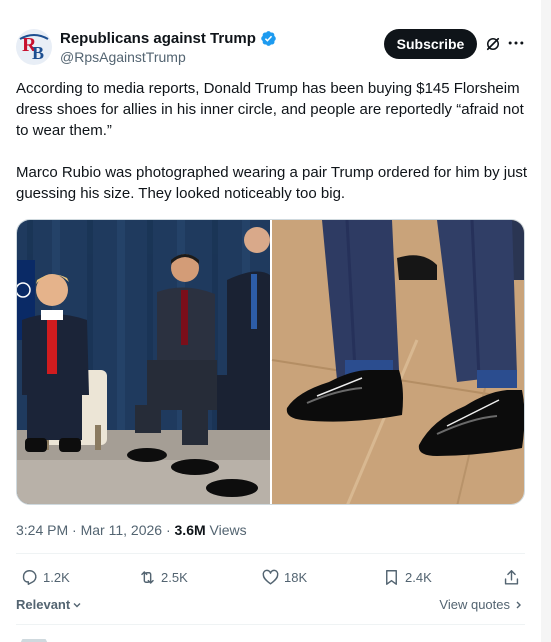 The image size is (551, 642). I want to click on avatar-logo-image: R B, so click(34, 47).